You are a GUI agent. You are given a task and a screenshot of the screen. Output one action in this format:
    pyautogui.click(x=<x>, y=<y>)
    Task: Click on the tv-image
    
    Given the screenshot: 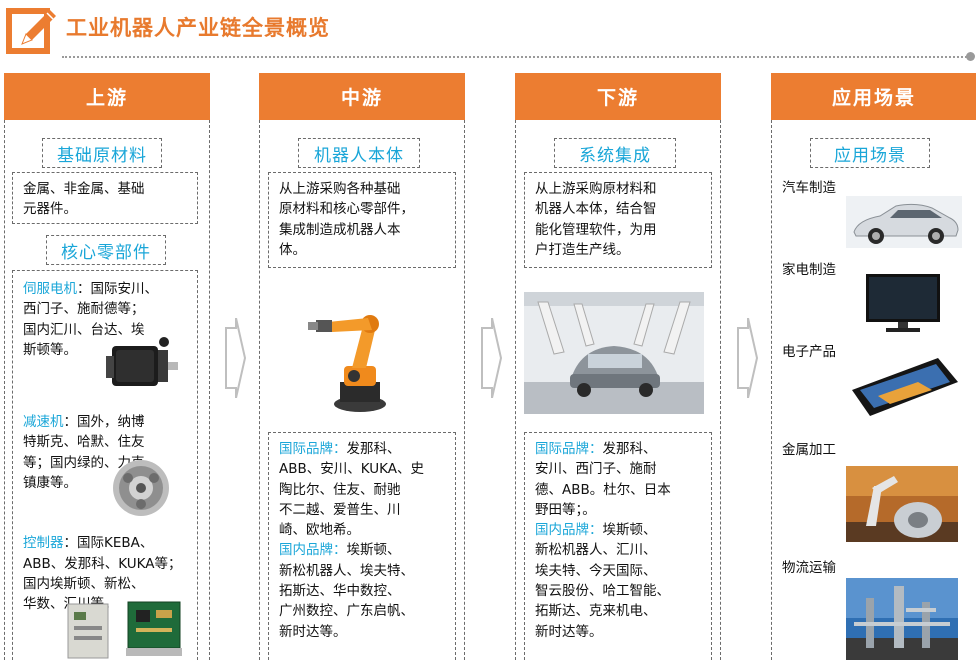 What is the action you would take?
    pyautogui.click(x=903, y=303)
    